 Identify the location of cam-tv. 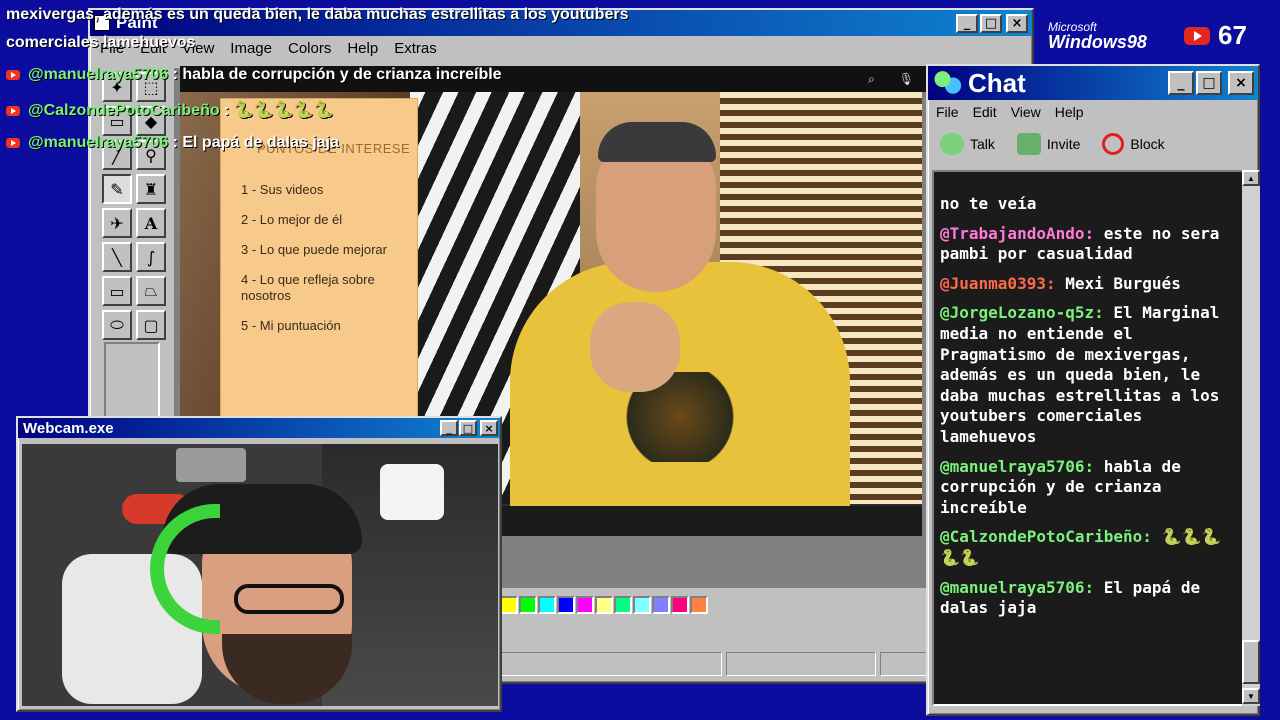
(211, 465).